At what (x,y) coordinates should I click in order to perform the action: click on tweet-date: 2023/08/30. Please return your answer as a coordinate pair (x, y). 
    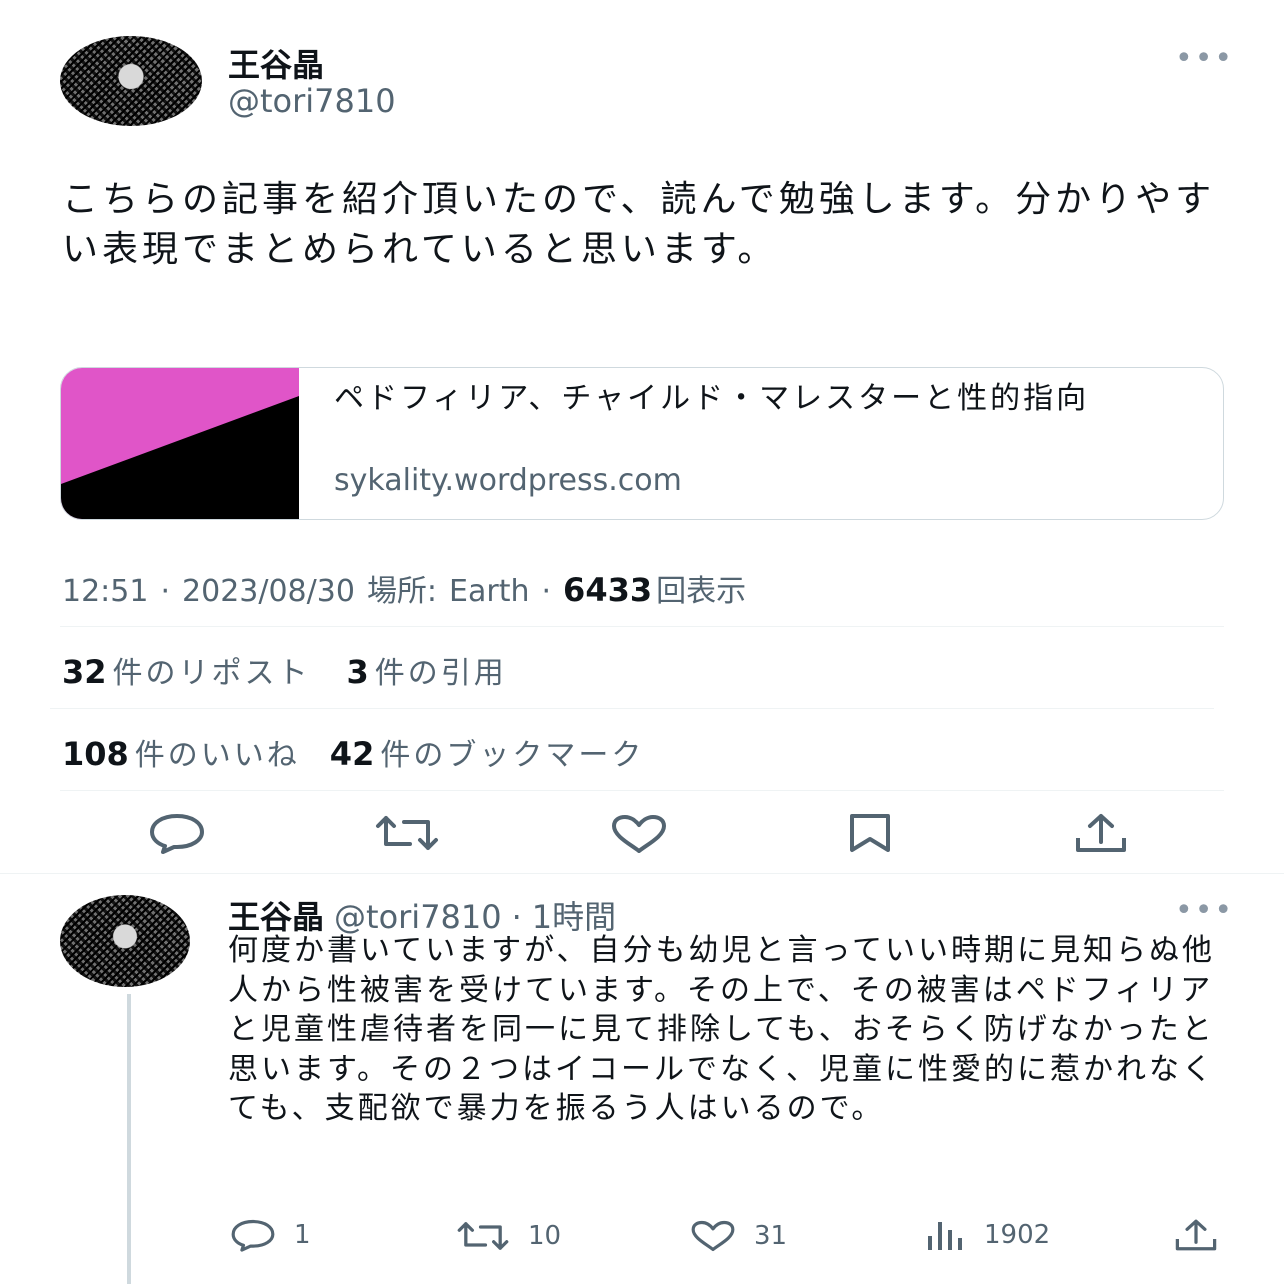
    Looking at the image, I should click on (268, 591).